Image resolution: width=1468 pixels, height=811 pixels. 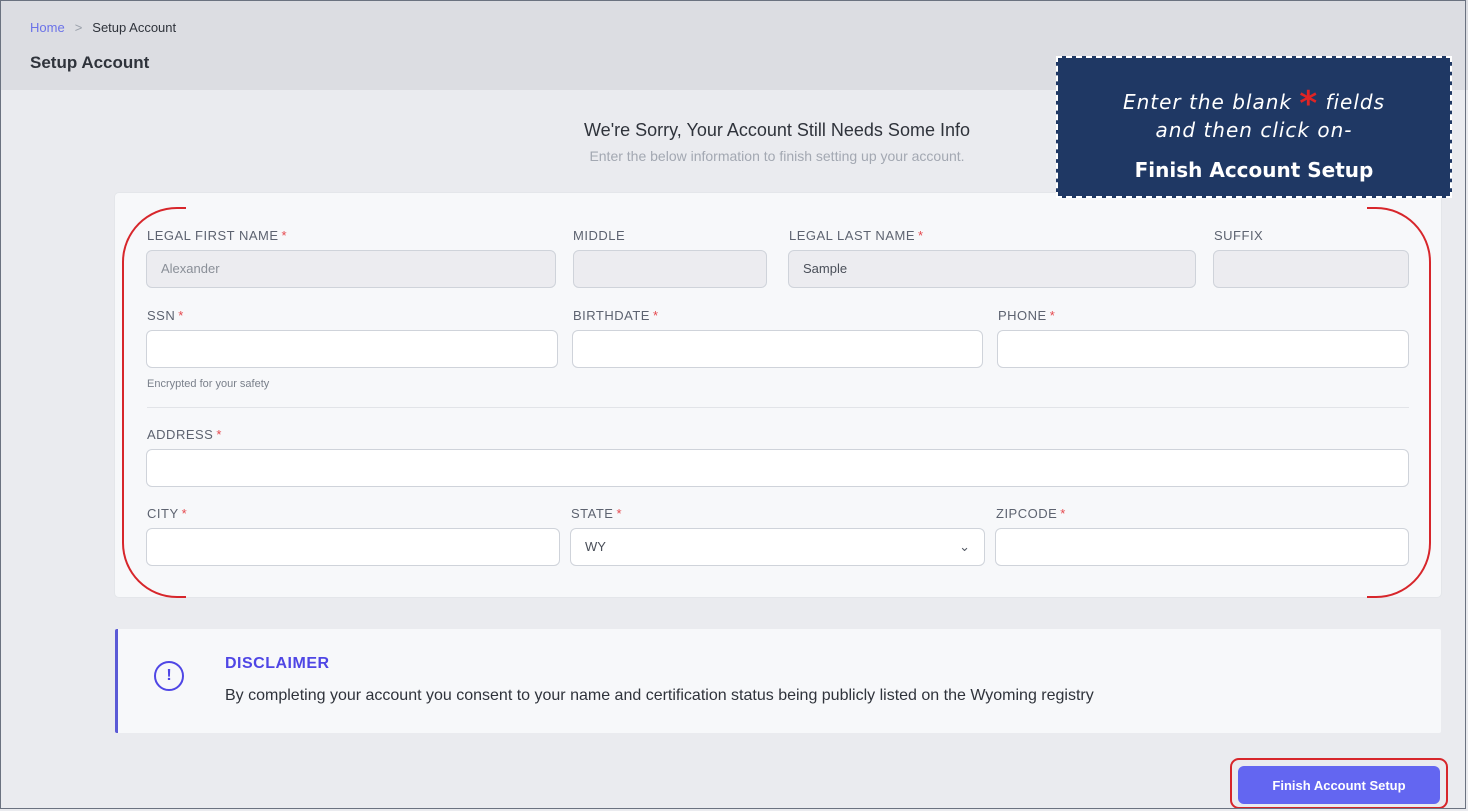 What do you see at coordinates (208, 384) in the screenshot?
I see `ssn-hint: Encrypted for your safety` at bounding box center [208, 384].